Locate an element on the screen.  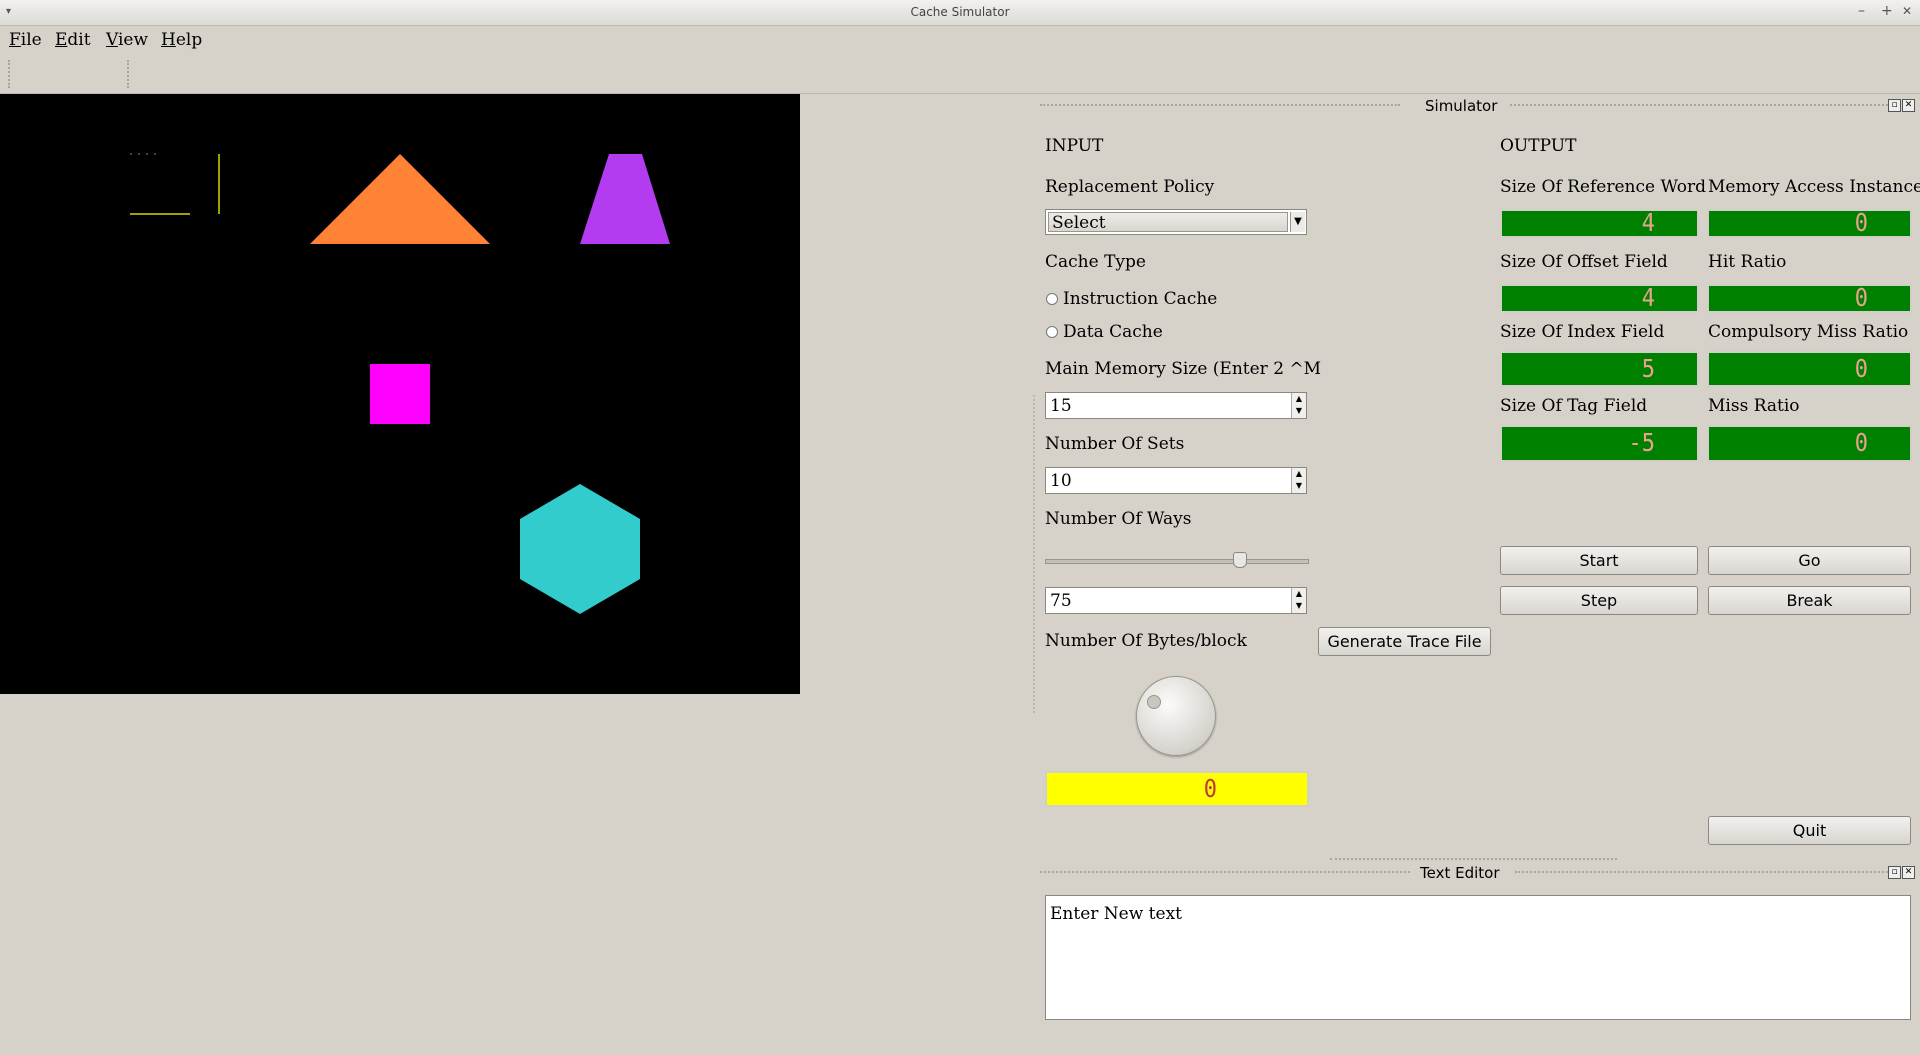
number-of-ways-value: 75 is located at coordinates (1061, 601).